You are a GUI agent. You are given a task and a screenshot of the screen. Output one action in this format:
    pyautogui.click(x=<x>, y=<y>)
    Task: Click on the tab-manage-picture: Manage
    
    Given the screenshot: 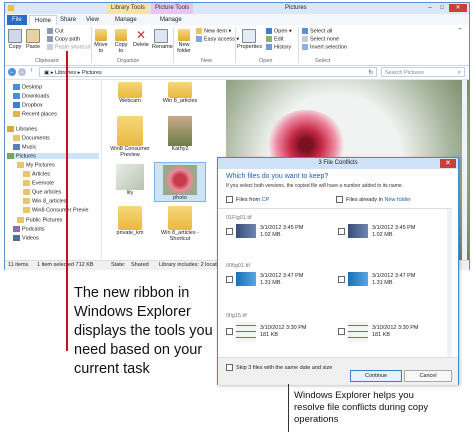 What is the action you would take?
    pyautogui.click(x=171, y=20)
    